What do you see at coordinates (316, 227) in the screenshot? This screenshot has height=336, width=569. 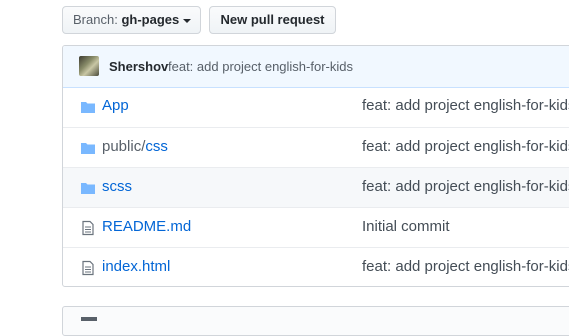 I see `file-row: README.md Initial commit` at bounding box center [316, 227].